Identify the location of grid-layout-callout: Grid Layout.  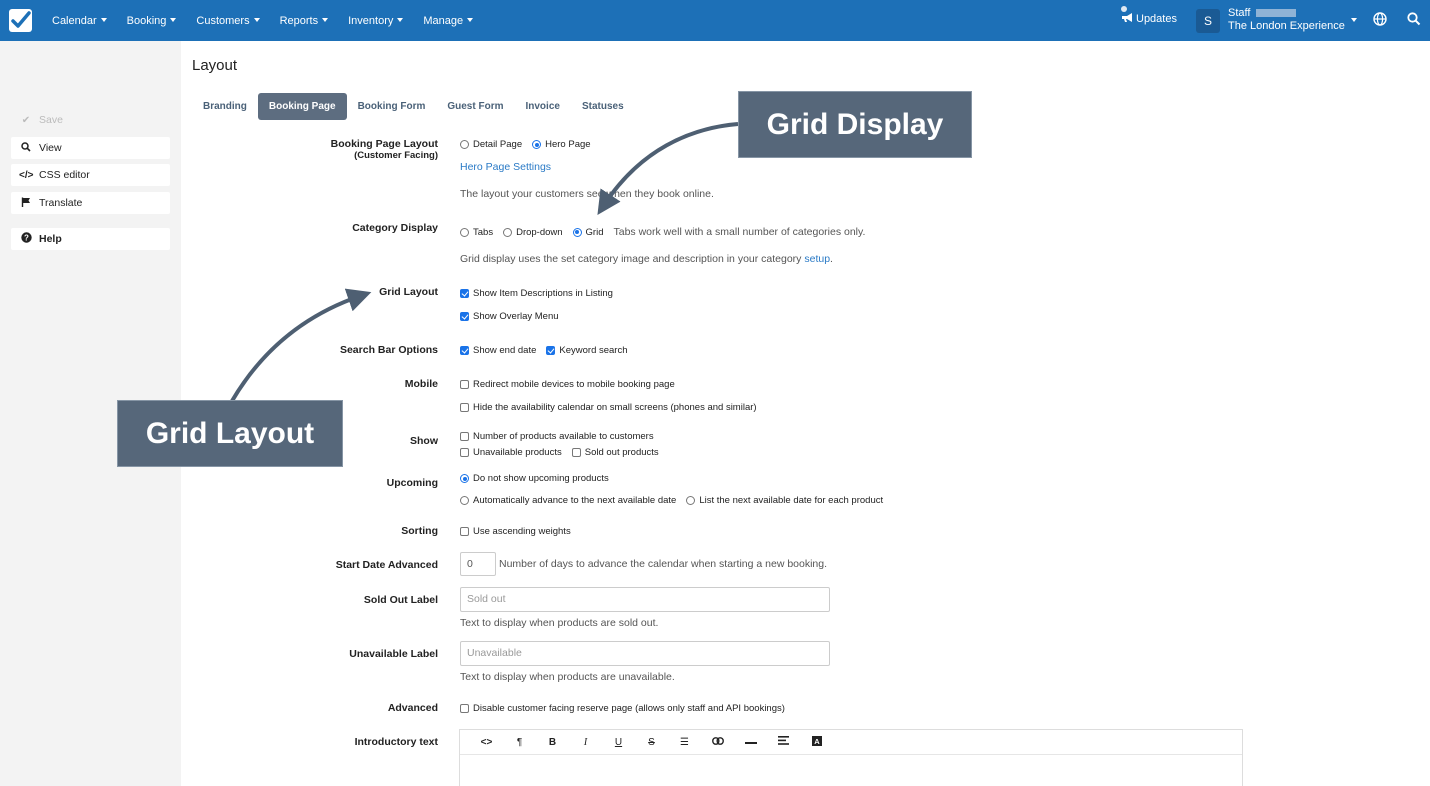
(230, 433).